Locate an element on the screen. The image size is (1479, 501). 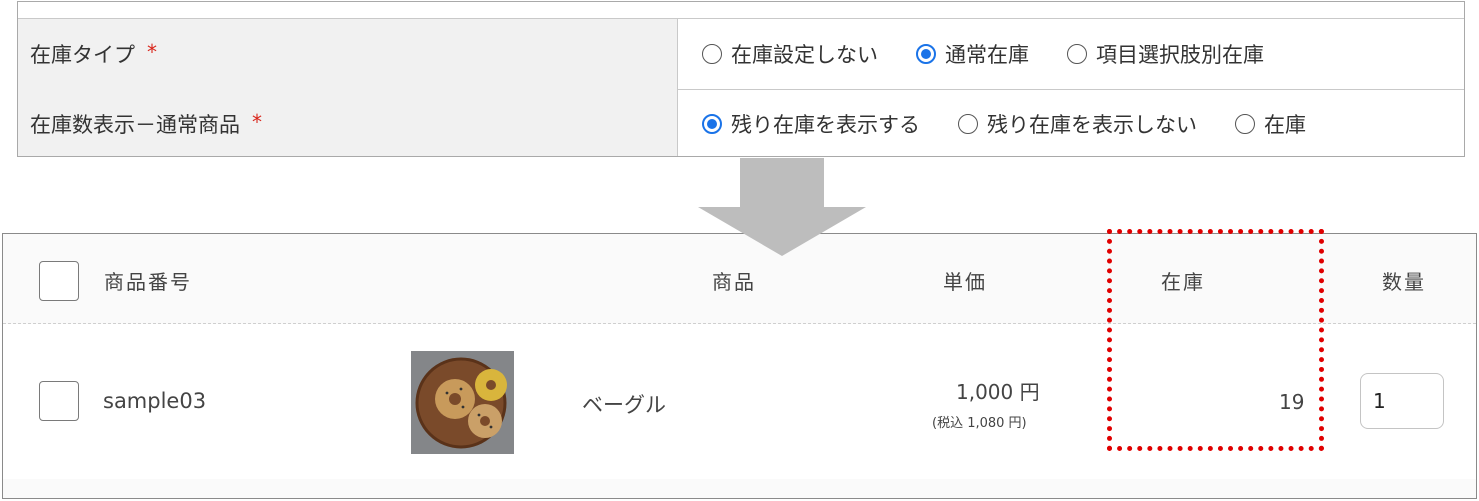
row-checkbox is located at coordinates (59, 401).